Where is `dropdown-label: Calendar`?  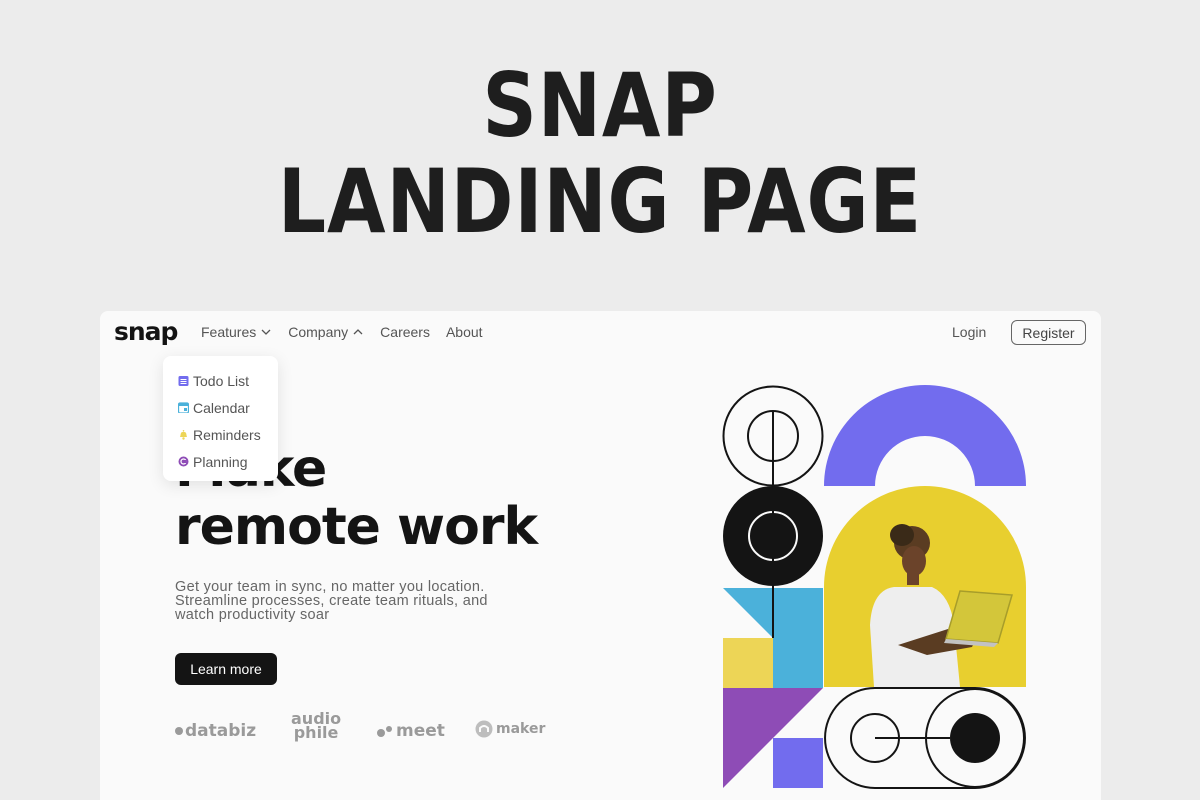 dropdown-label: Calendar is located at coordinates (221, 407).